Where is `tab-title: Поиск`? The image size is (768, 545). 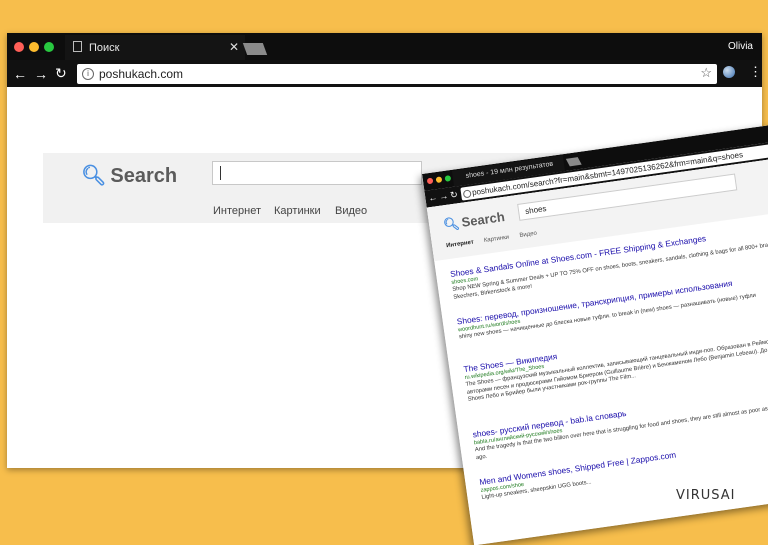
tab-title: Поиск is located at coordinates (104, 48).